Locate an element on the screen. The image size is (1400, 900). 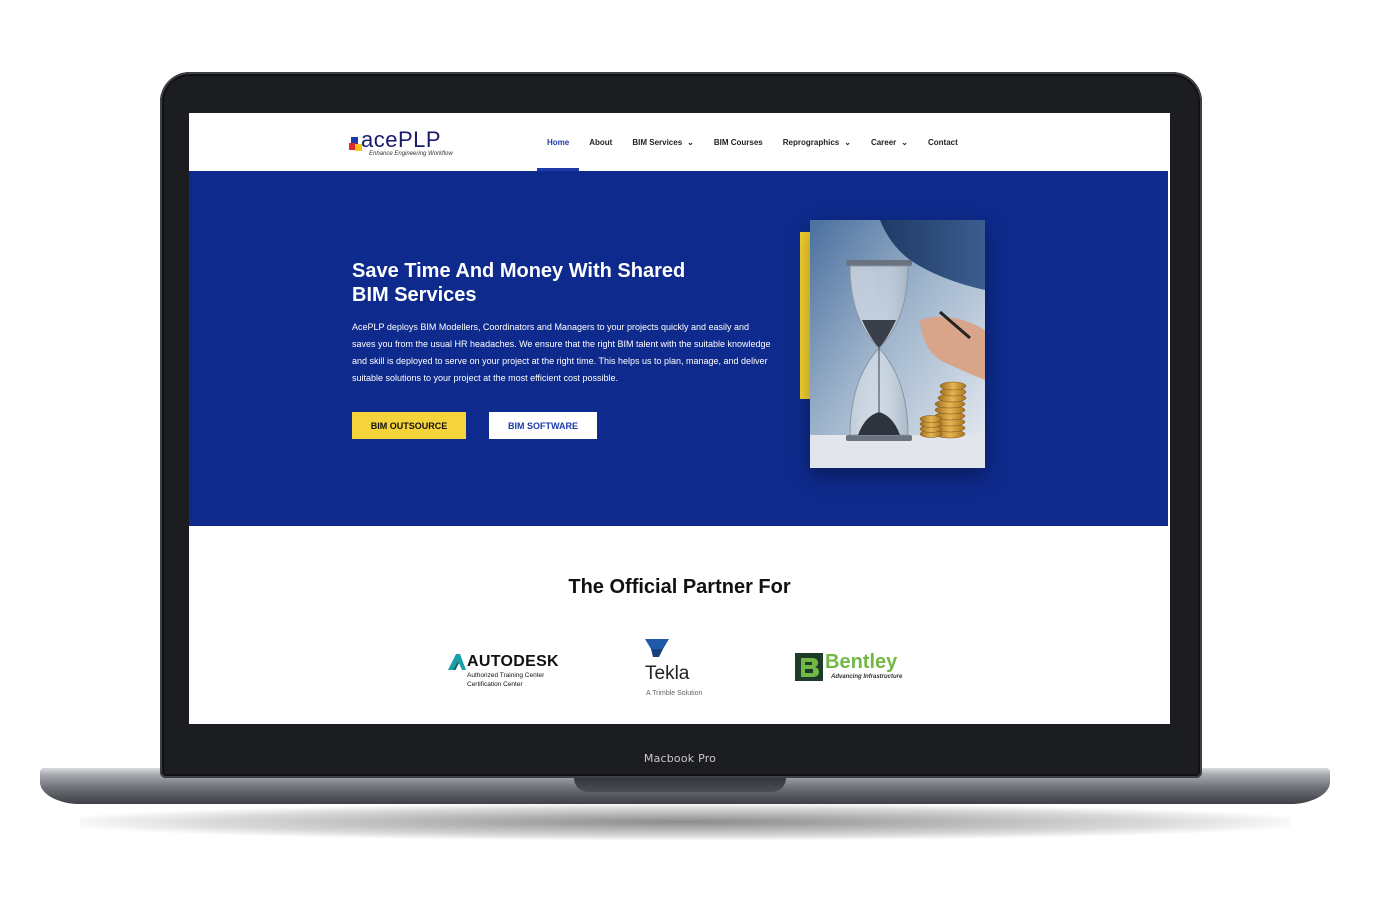
autodesk-a-icon is located at coordinates (457, 662).